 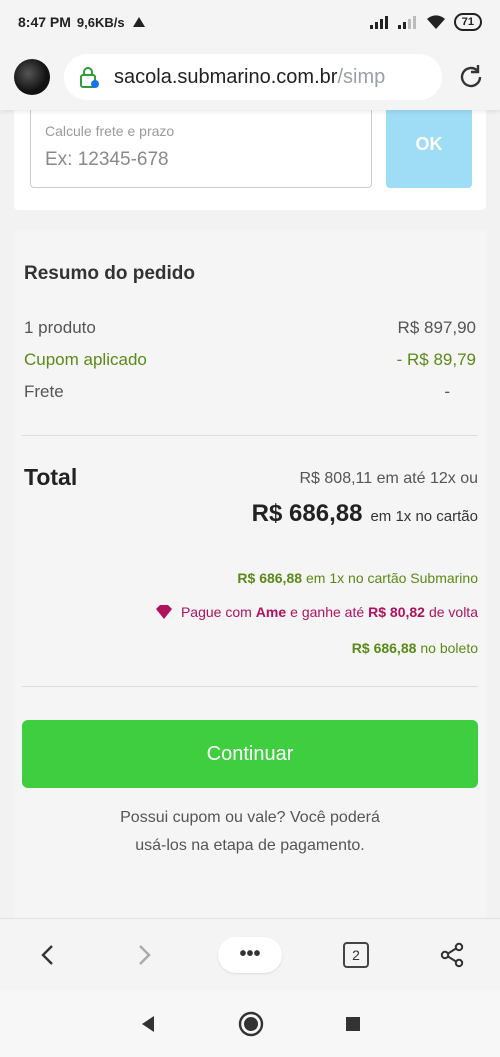 I want to click on shipping-row: Frete -, so click(x=250, y=392).